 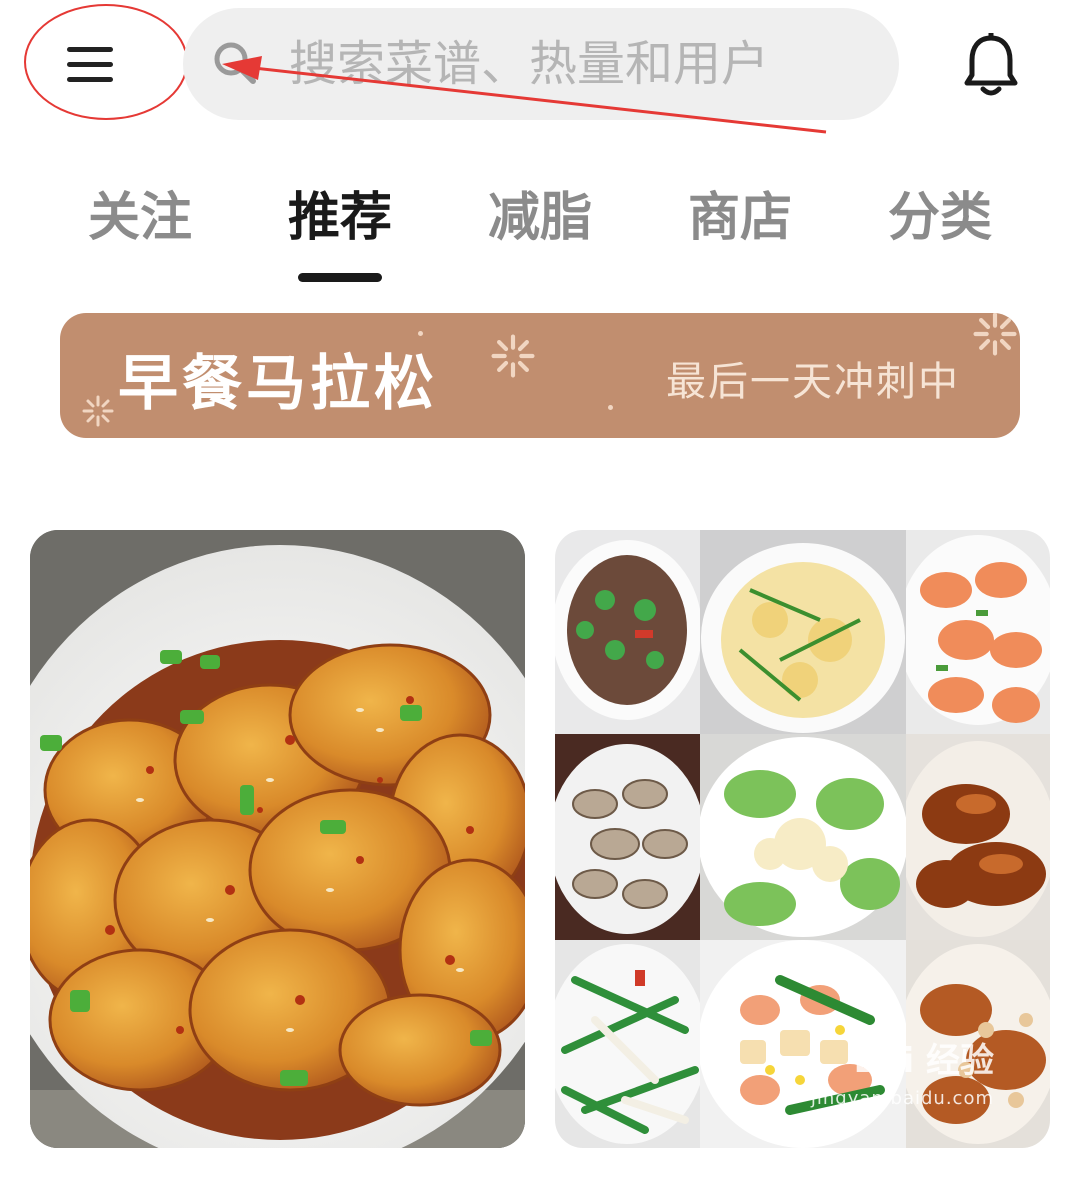 I want to click on search-input, so click(x=579, y=64).